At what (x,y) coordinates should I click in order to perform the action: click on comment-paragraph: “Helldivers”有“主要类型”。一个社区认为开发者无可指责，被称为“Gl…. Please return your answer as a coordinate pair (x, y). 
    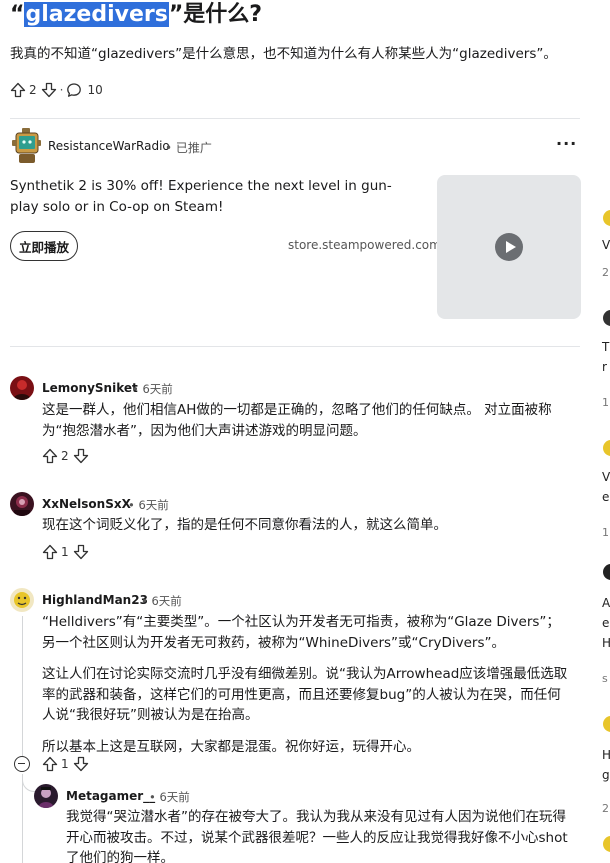
    Looking at the image, I should click on (301, 632).